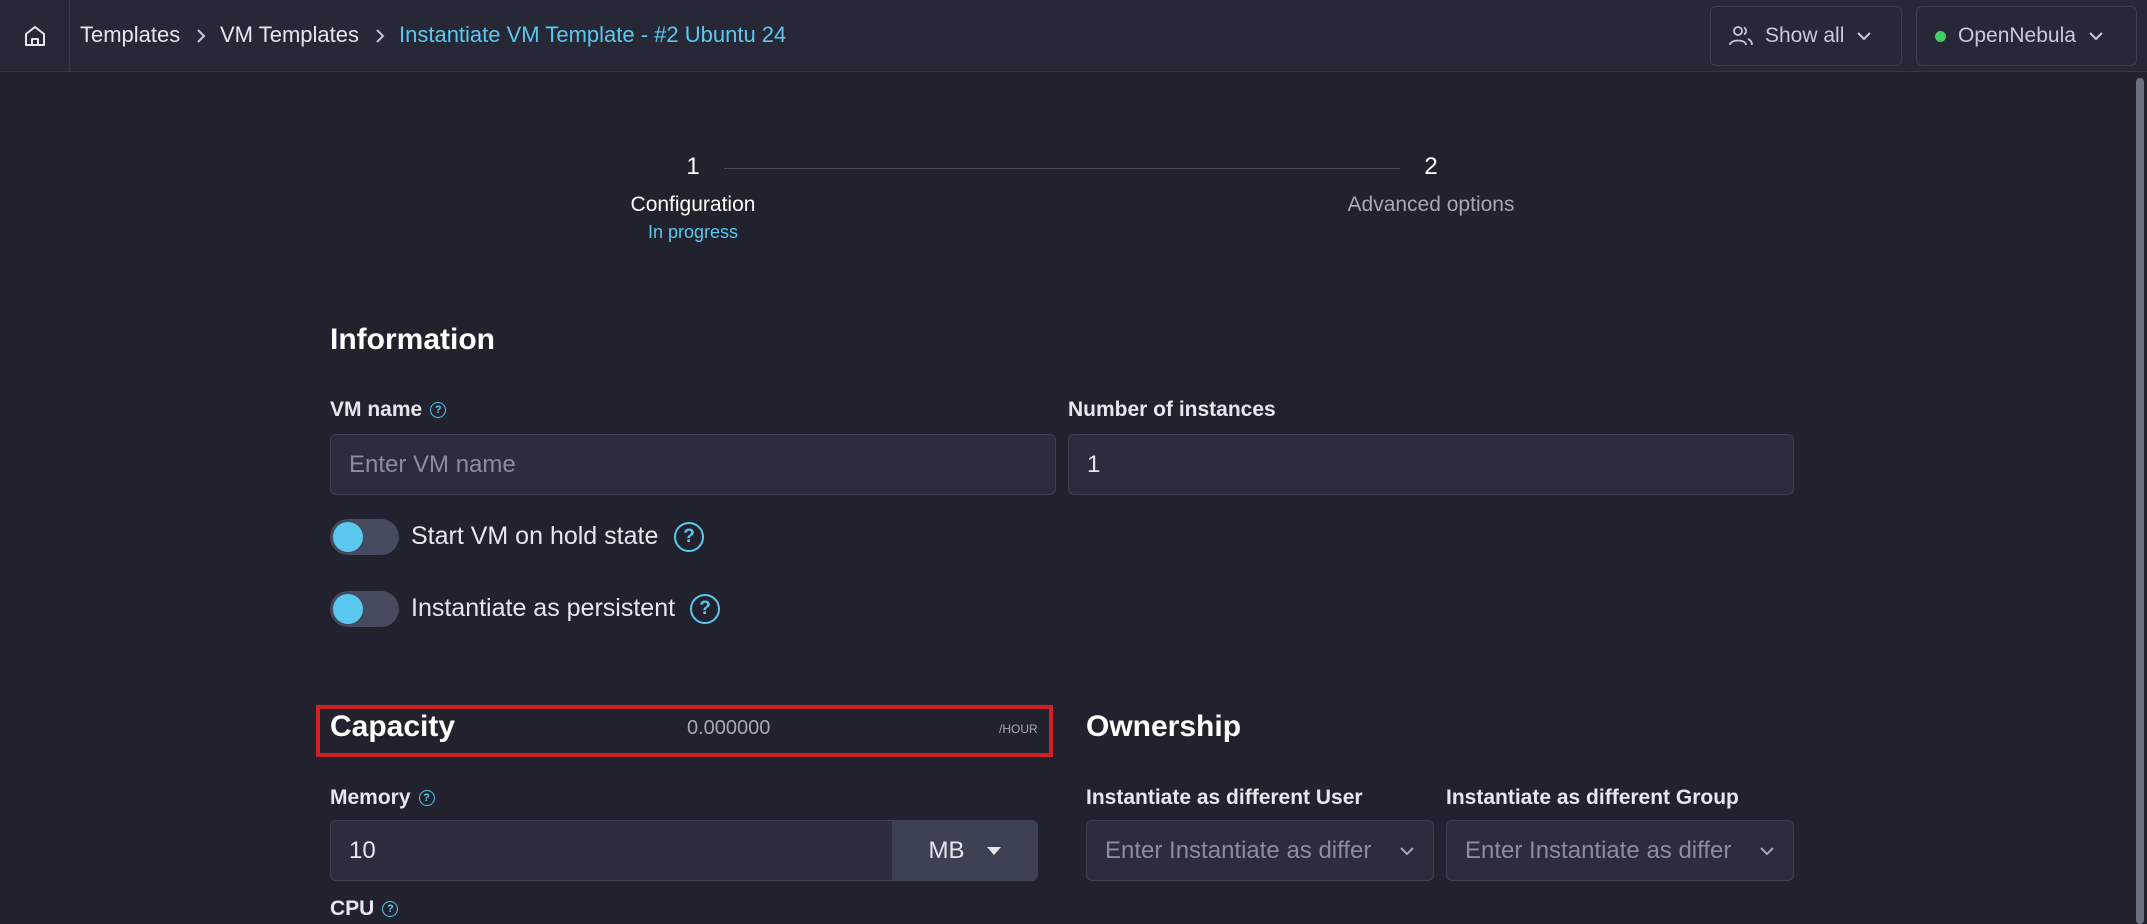 The height and width of the screenshot is (924, 2147). What do you see at coordinates (1062, 168) in the screenshot?
I see `step-connector` at bounding box center [1062, 168].